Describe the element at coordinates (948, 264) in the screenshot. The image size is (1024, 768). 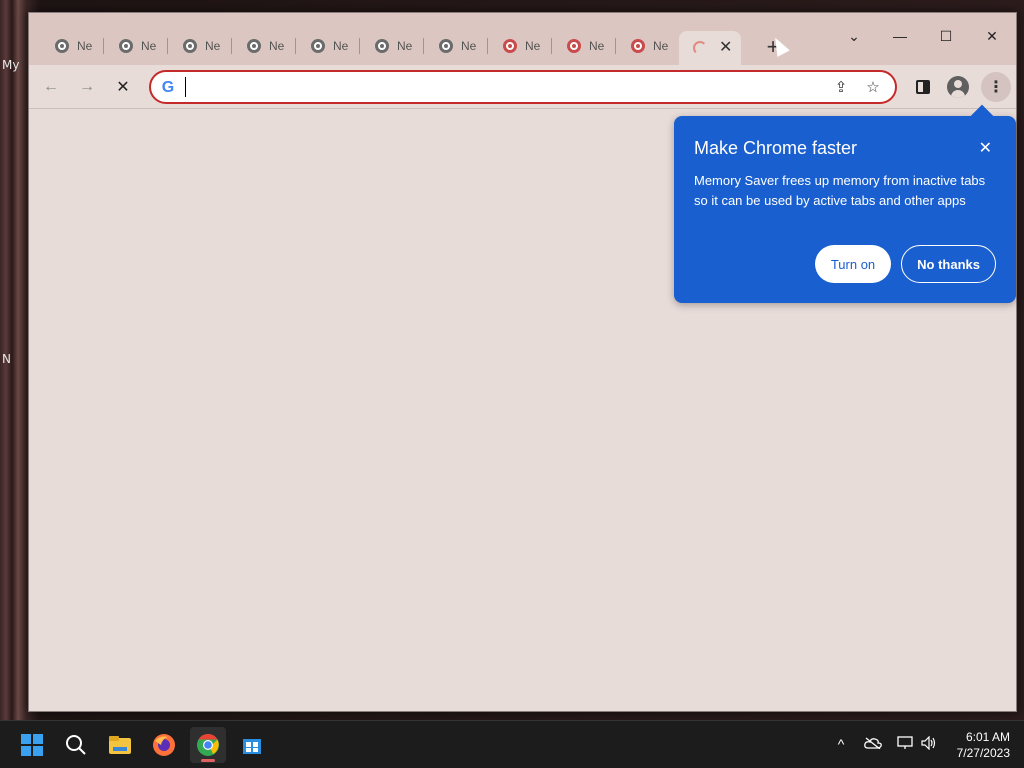
I see `no-thanks-button: No thanks` at that location.